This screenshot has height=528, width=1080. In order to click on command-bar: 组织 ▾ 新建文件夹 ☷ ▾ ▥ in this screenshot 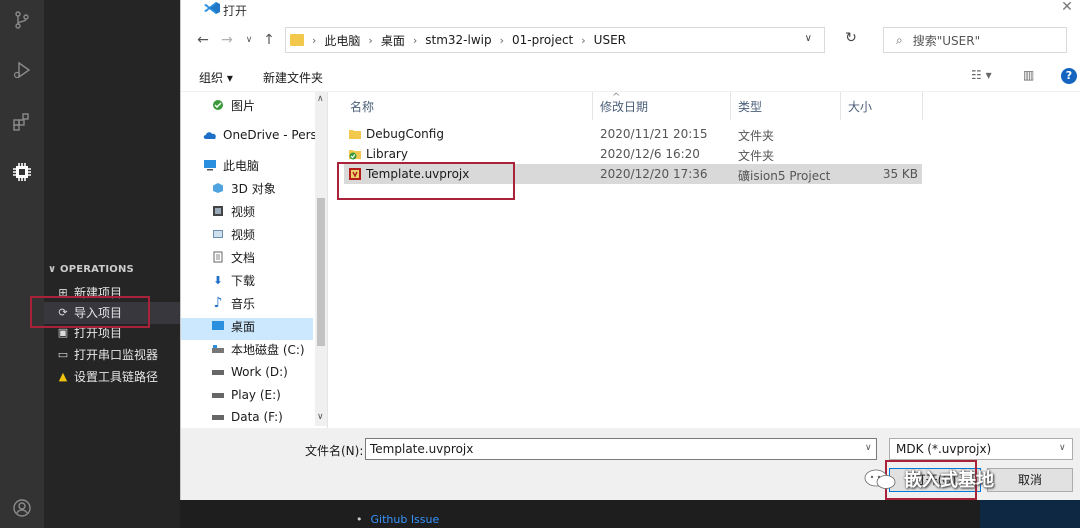, I will do `click(630, 76)`.